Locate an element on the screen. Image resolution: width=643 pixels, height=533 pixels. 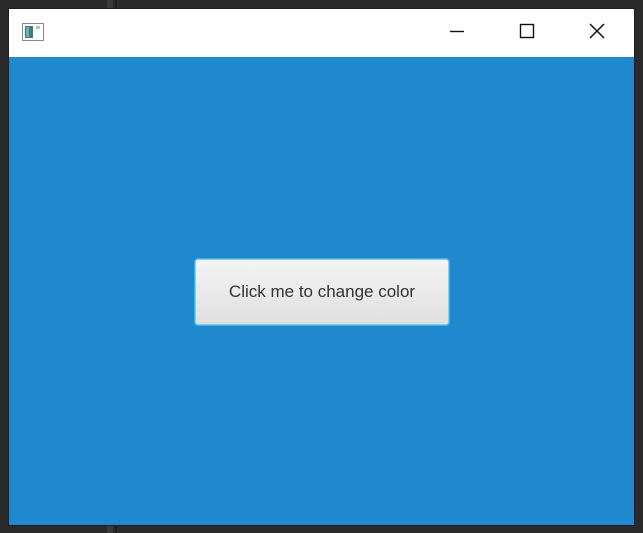
minimize-icon is located at coordinates (457, 33).